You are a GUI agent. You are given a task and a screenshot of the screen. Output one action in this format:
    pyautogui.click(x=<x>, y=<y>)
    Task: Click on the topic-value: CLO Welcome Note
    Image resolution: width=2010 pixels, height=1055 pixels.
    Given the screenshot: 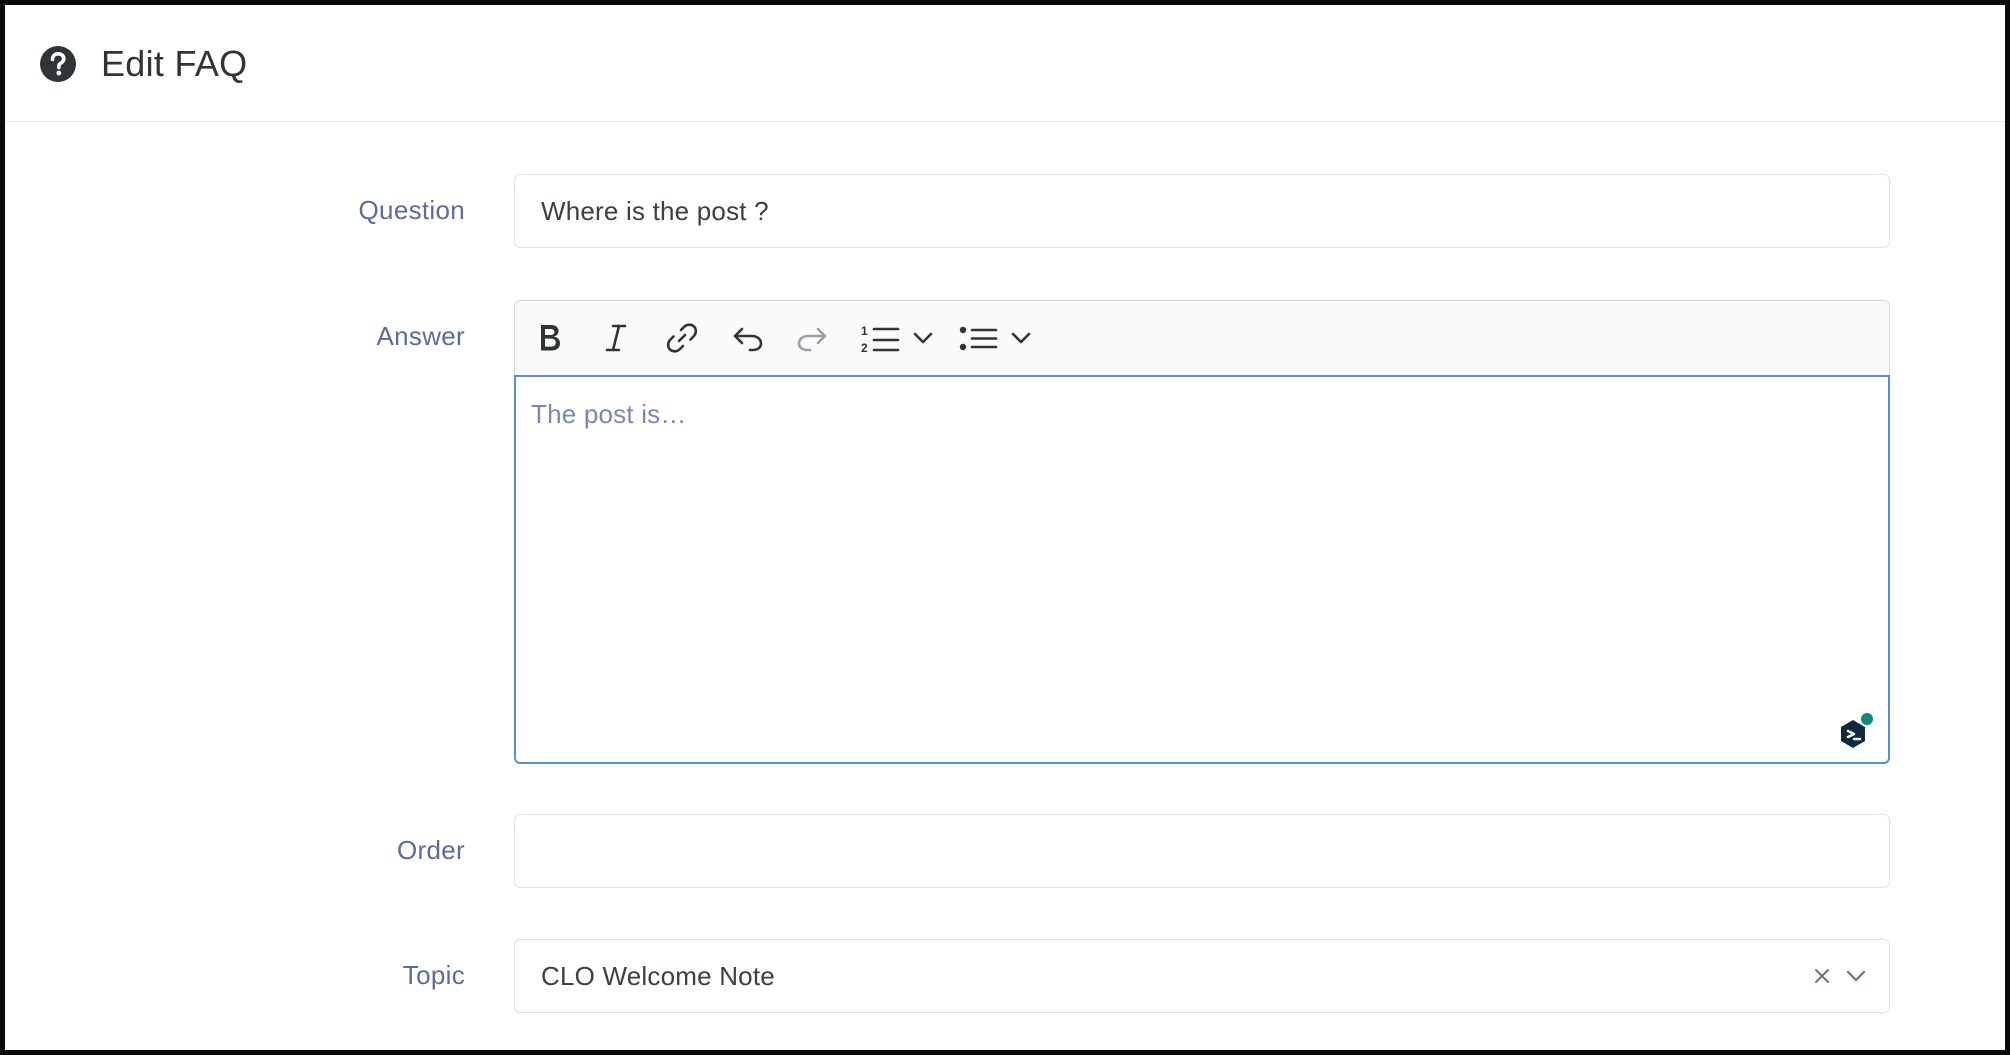 What is the action you would take?
    pyautogui.click(x=658, y=975)
    